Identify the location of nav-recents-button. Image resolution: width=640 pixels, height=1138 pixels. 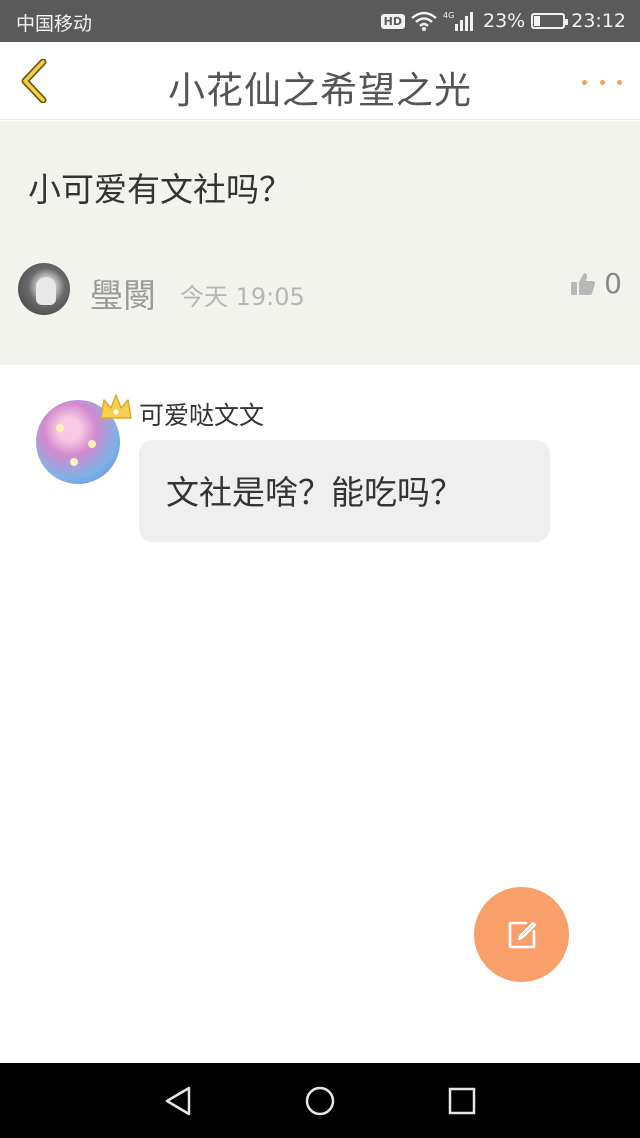
(462, 1101).